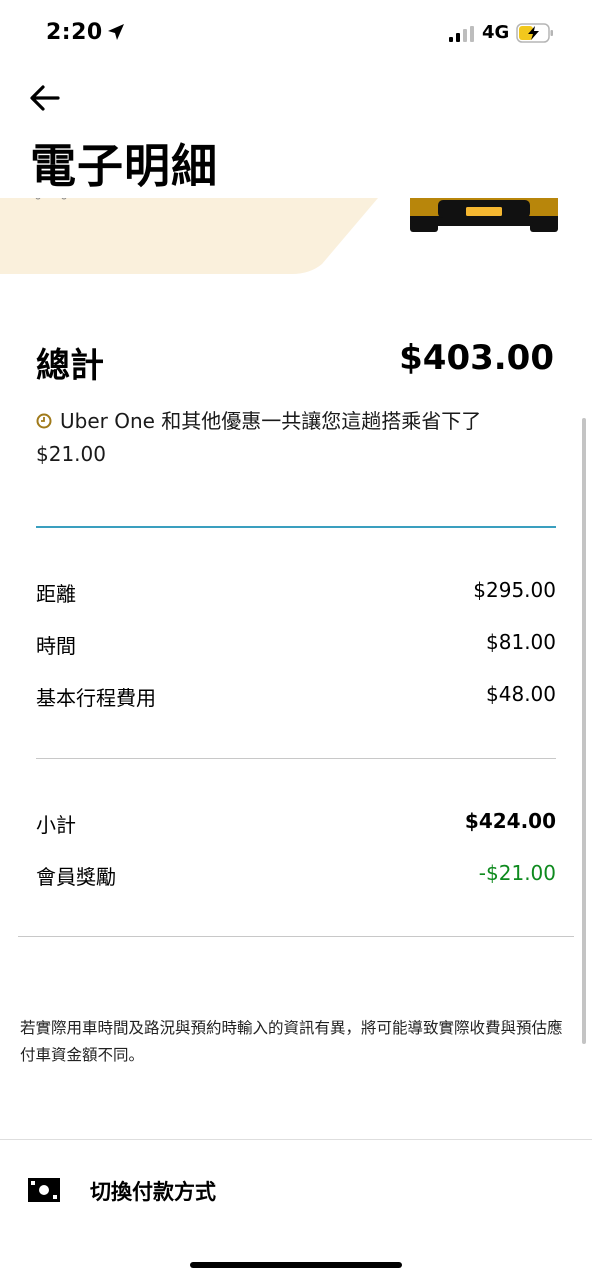  I want to click on car-illustration, so click(484, 215).